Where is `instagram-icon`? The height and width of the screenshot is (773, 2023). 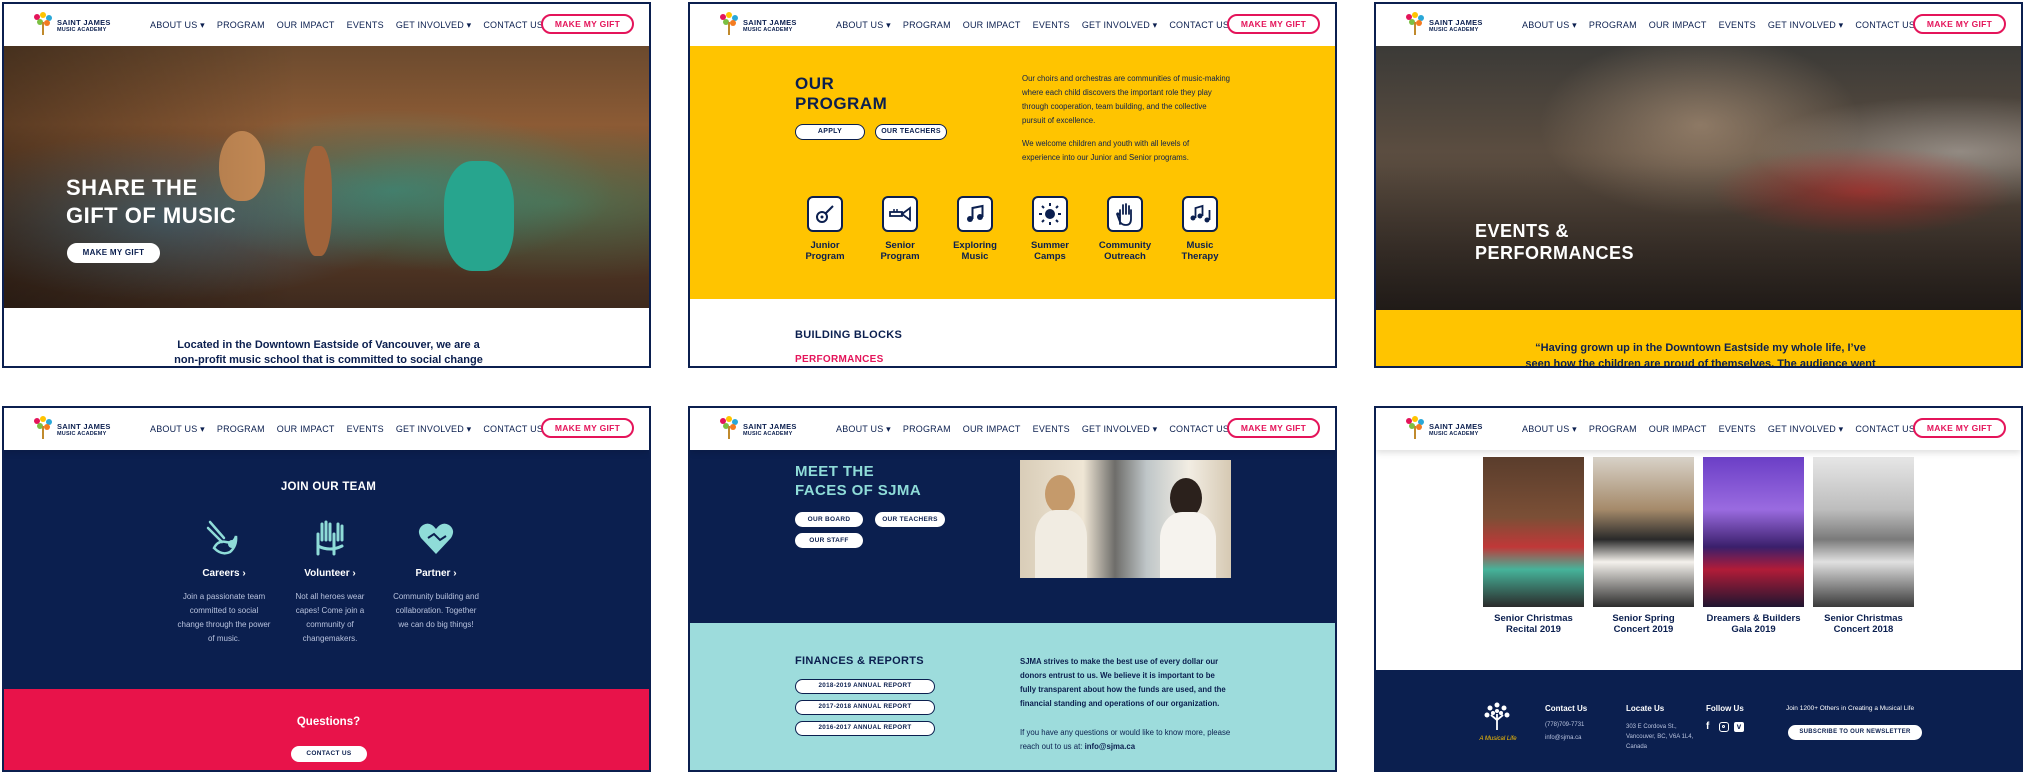
instagram-icon is located at coordinates (1724, 727).